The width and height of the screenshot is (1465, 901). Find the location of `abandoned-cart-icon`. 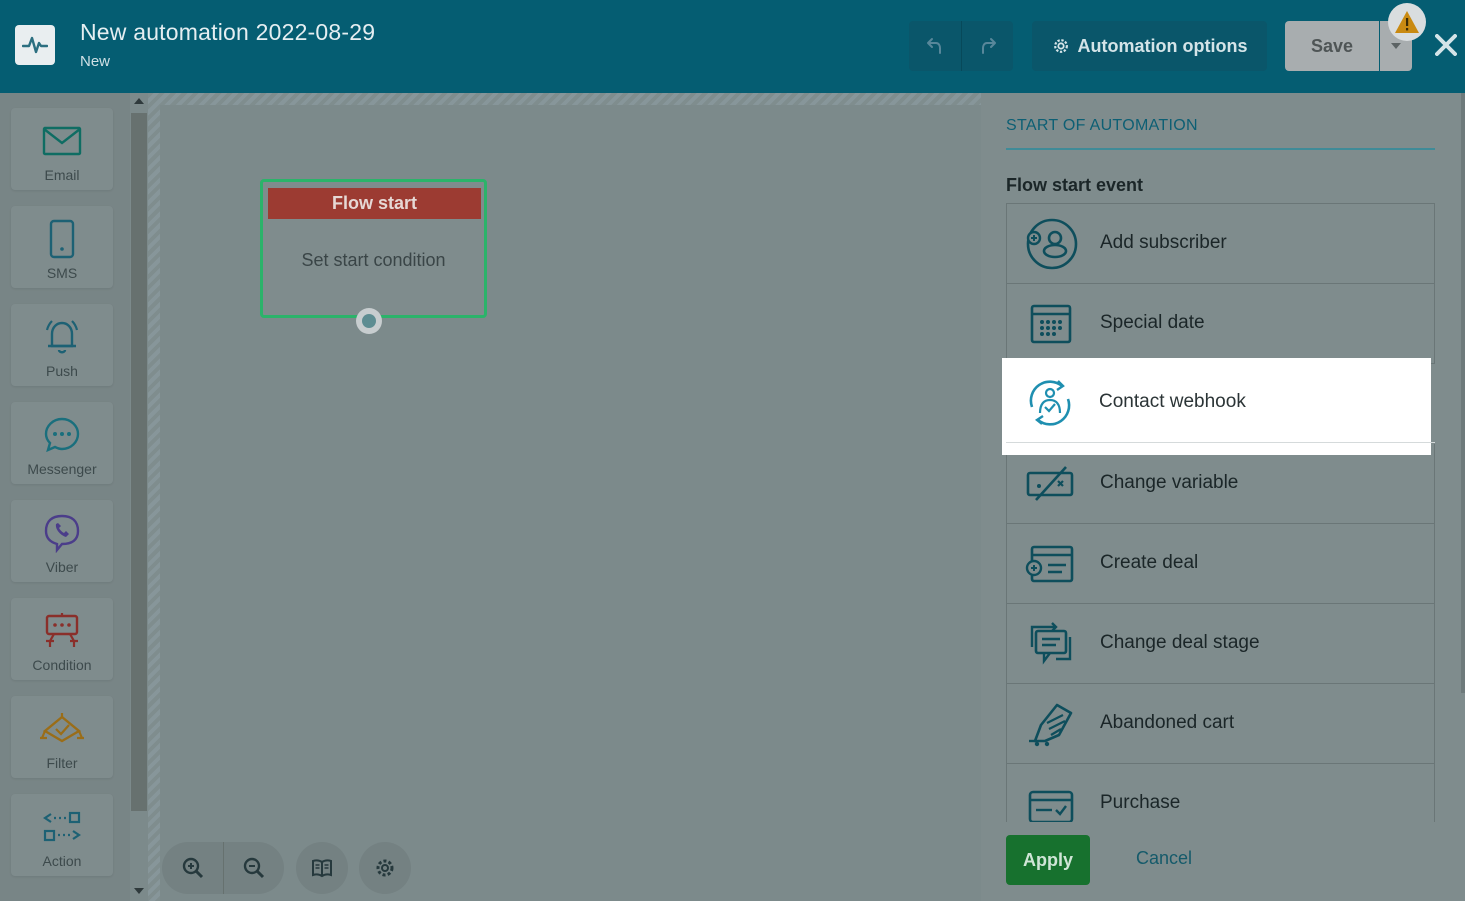

abandoned-cart-icon is located at coordinates (1051, 725).